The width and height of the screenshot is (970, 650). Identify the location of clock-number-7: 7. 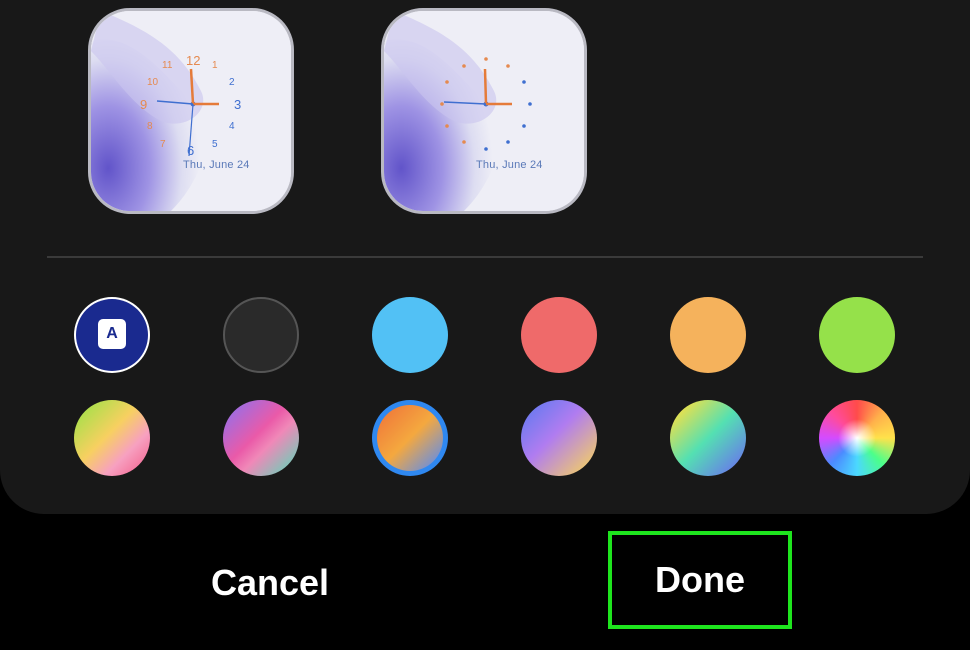
(163, 144).